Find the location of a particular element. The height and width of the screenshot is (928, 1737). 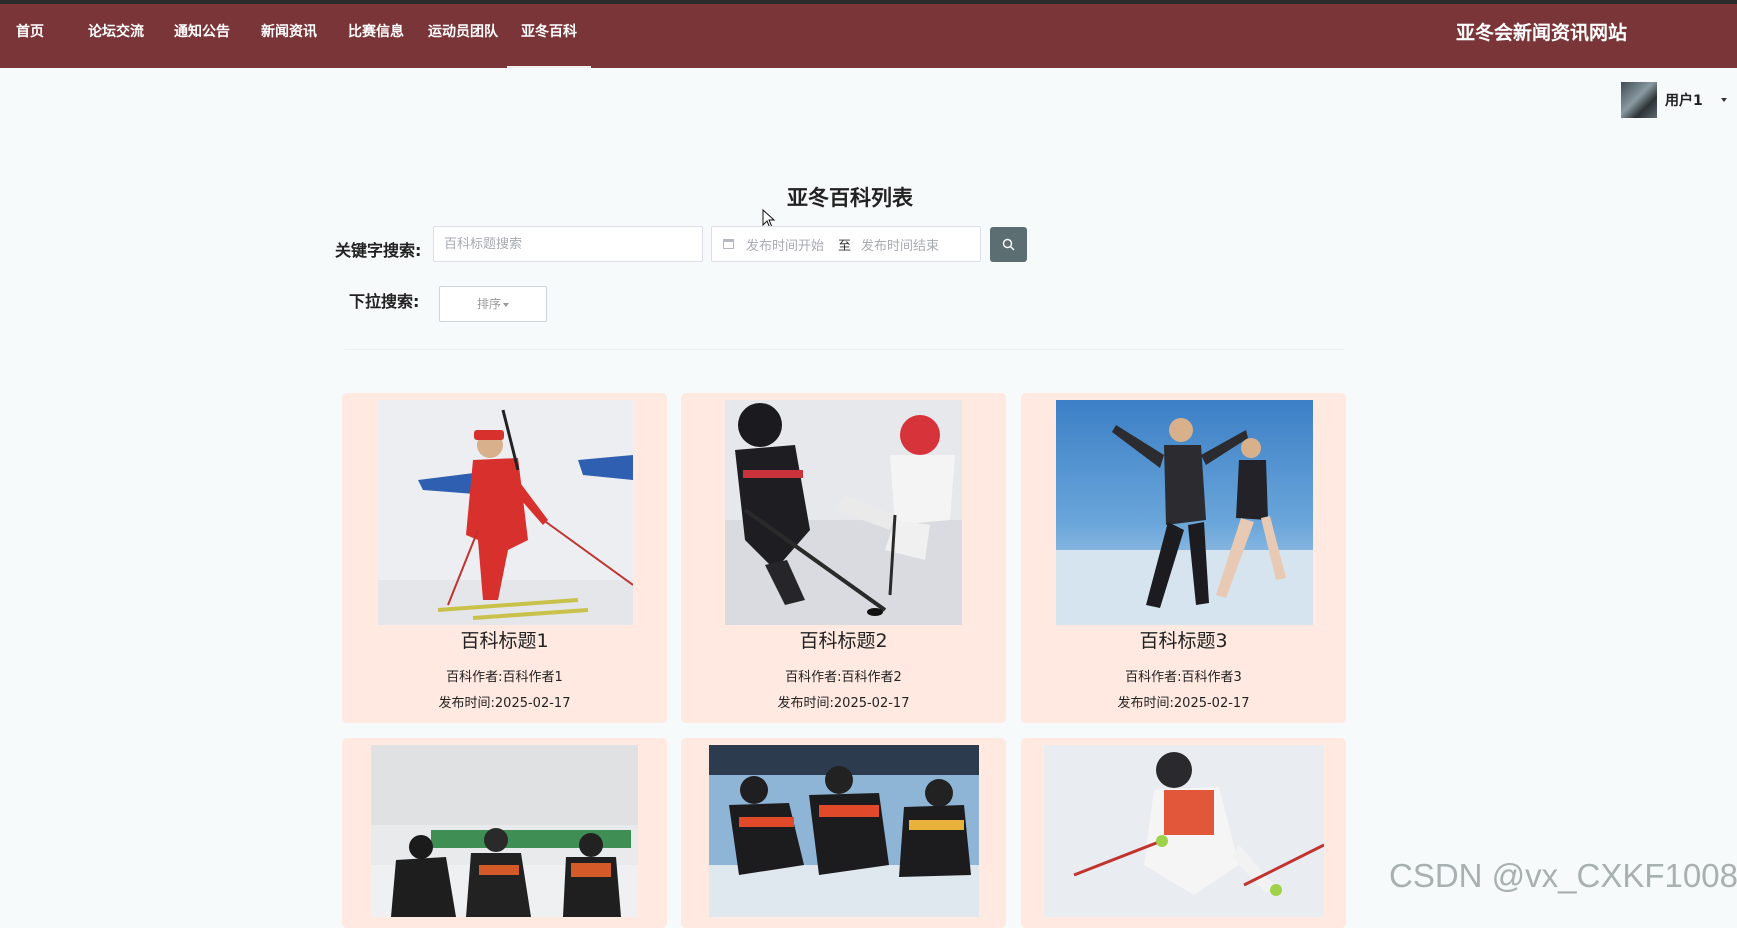

nav-item-forum: 论坛交流 is located at coordinates (116, 36).